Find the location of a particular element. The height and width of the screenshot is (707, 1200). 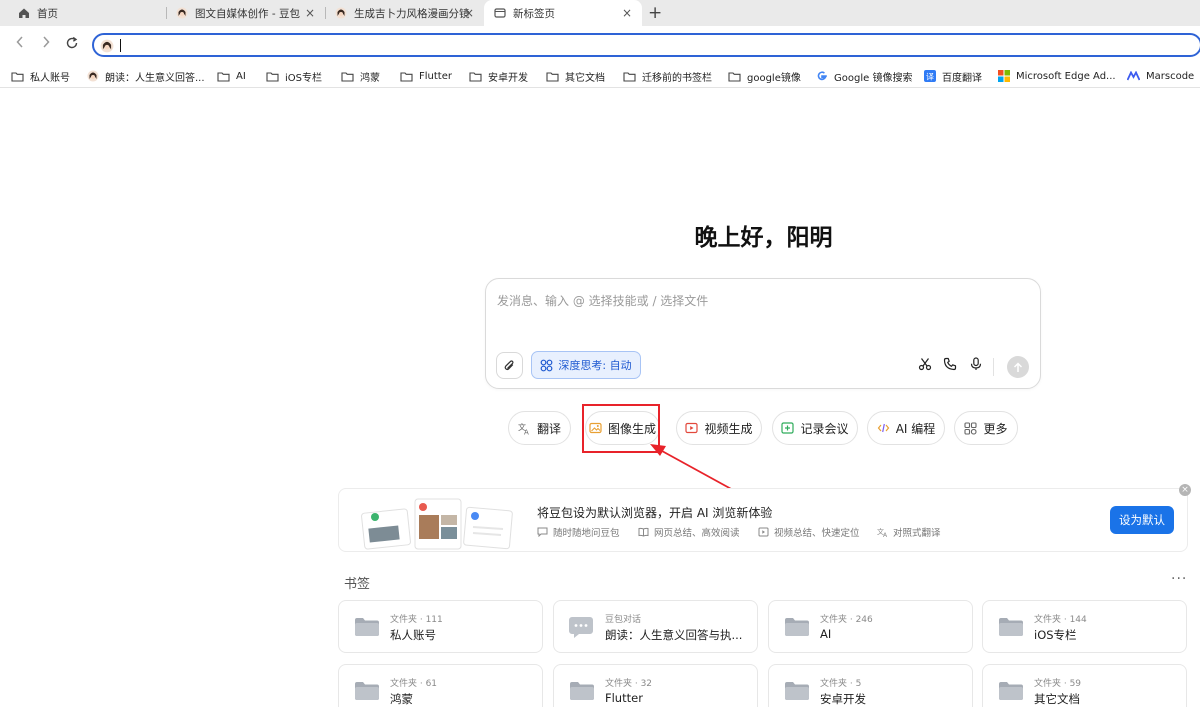

banner-close-button: × is located at coordinates (1185, 490).